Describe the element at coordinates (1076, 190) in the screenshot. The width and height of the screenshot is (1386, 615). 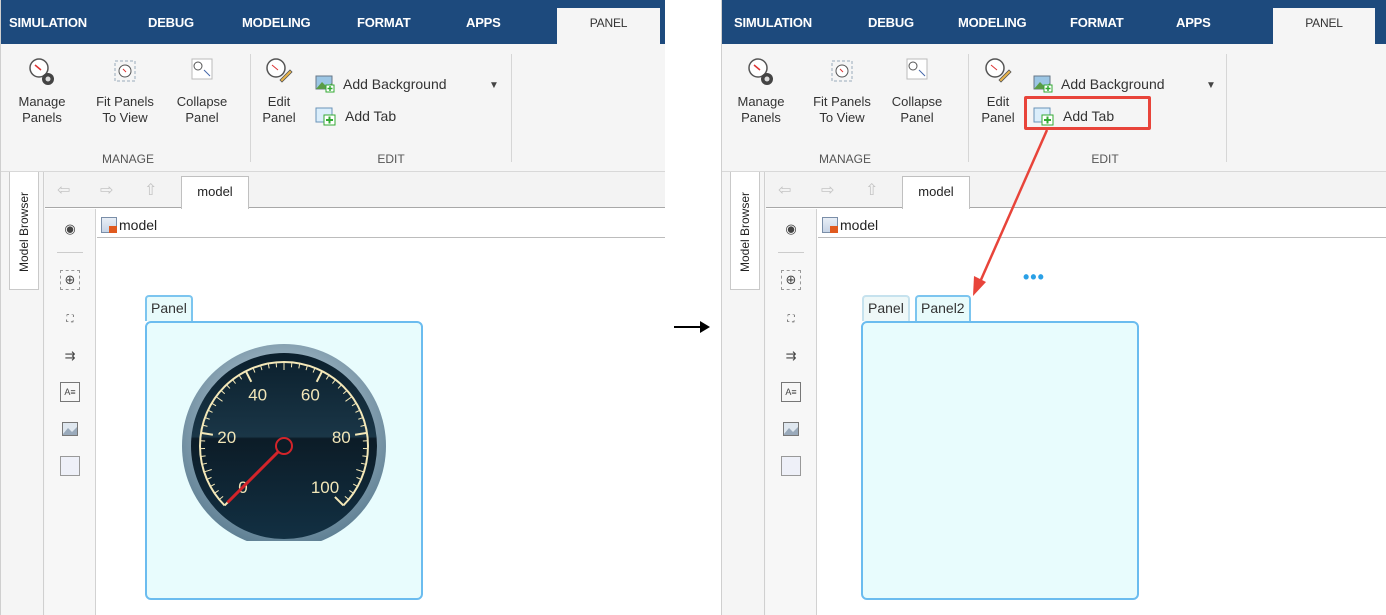
I see `navigation-bar: ⇦ ⇨ ⇧ model` at that location.